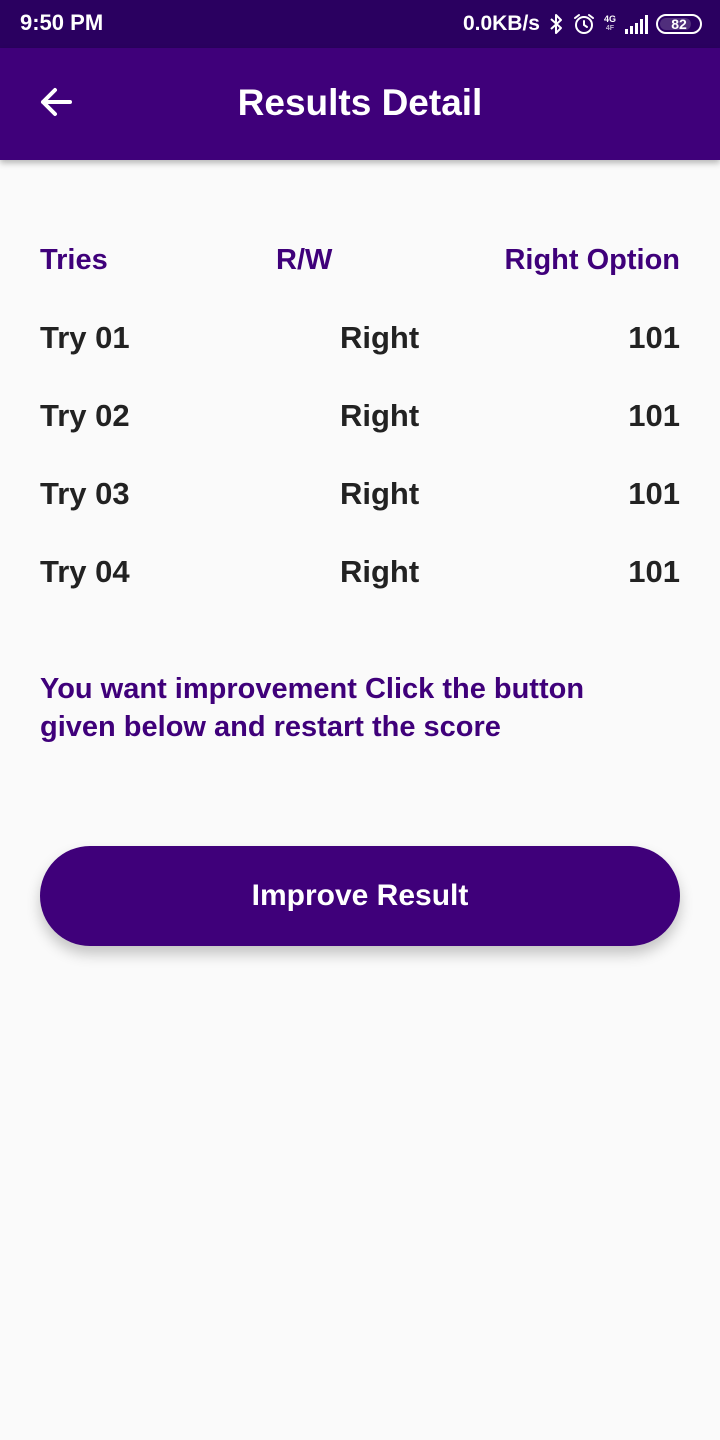 This screenshot has width=720, height=1440. I want to click on network-type: 4G 4F, so click(610, 24).